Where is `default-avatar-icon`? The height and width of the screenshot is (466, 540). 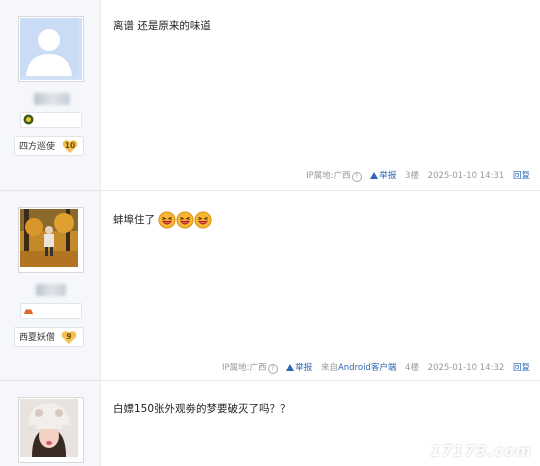 default-avatar-icon is located at coordinates (49, 47).